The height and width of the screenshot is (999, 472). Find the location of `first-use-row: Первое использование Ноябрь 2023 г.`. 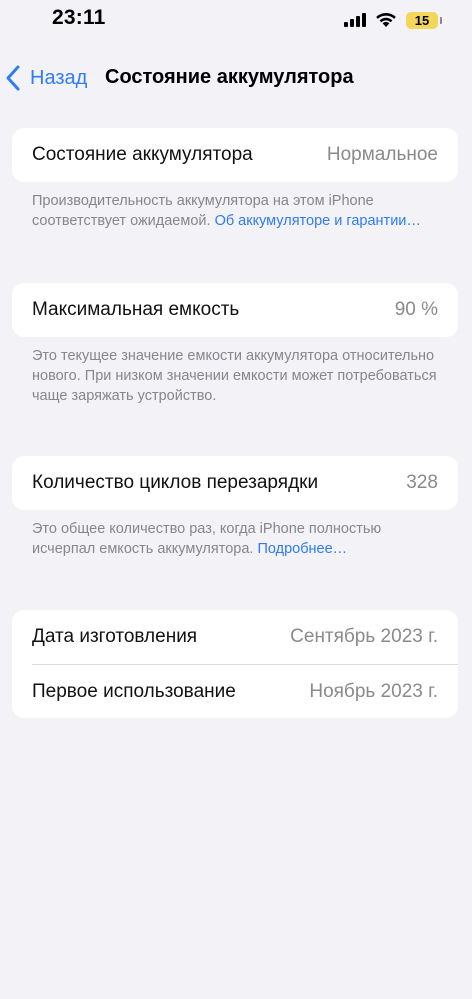

first-use-row: Первое использование Ноябрь 2023 г. is located at coordinates (245, 691).